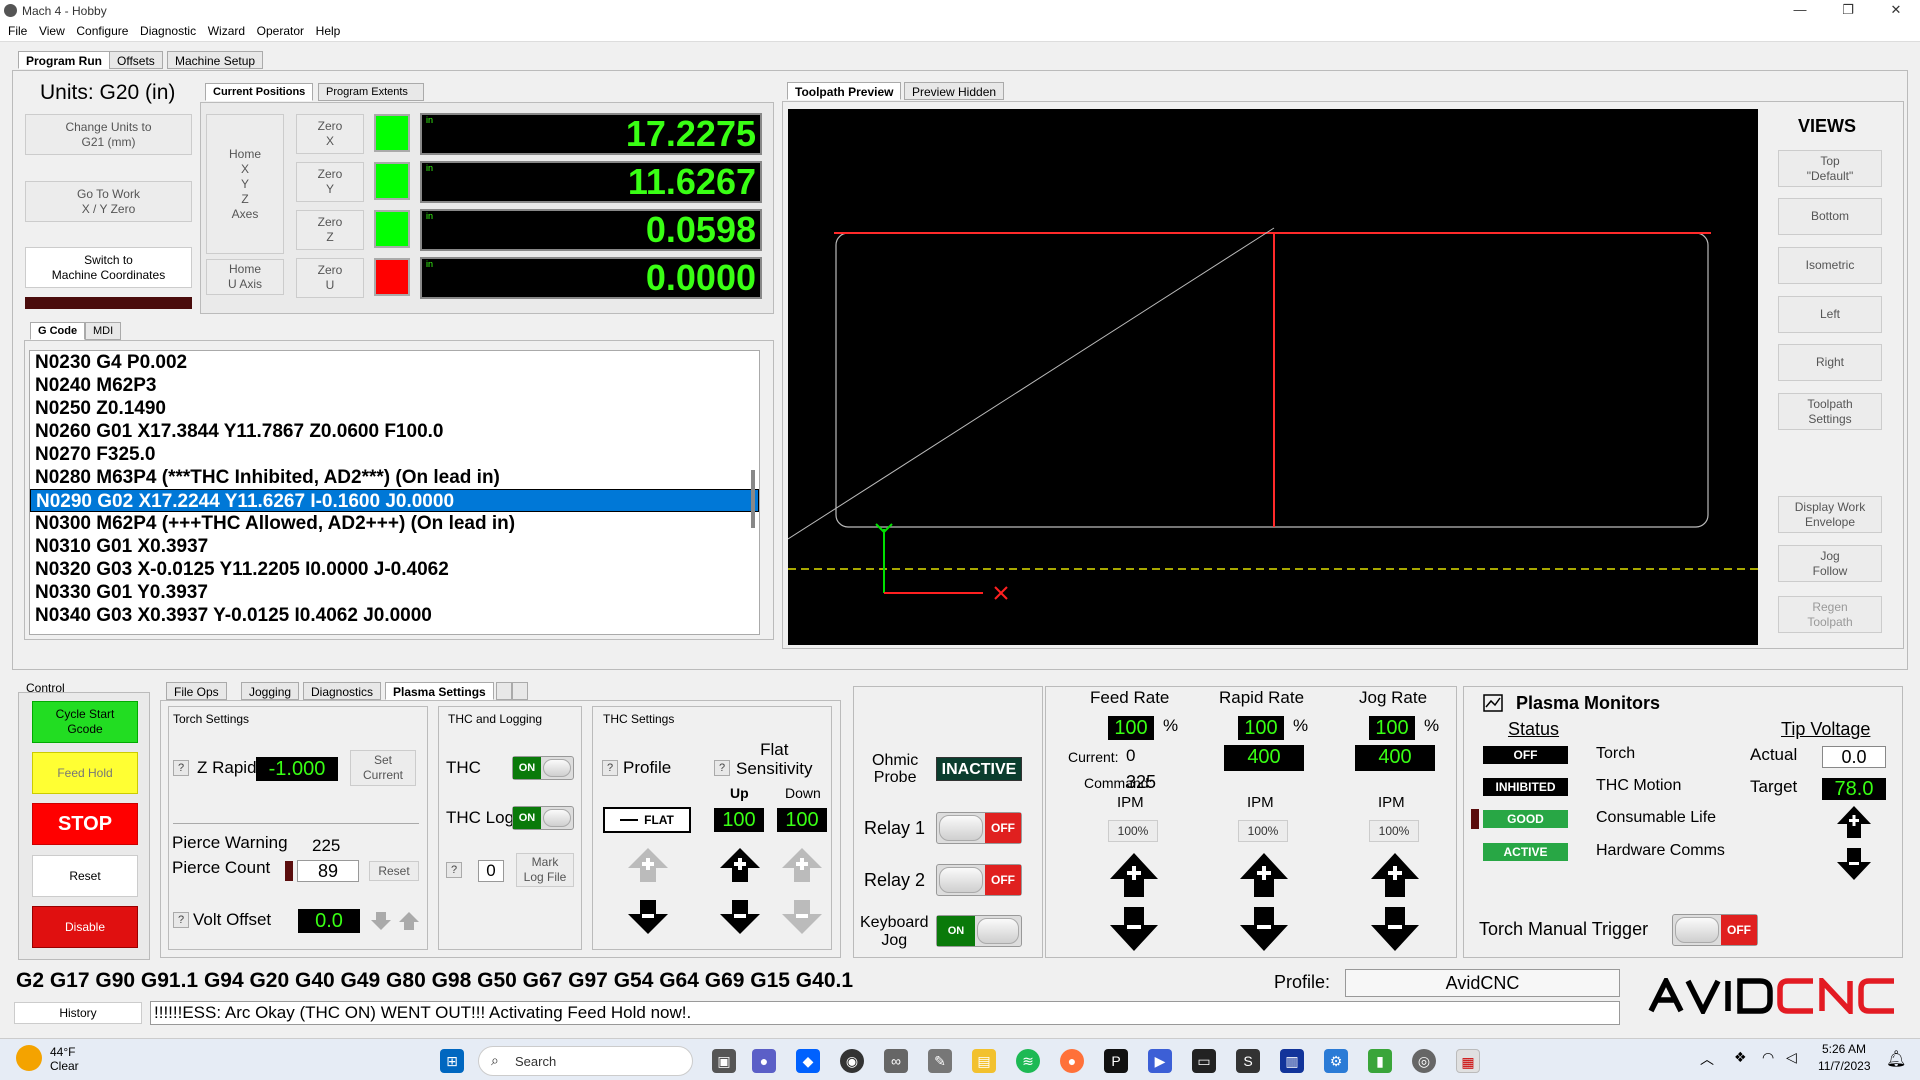 The height and width of the screenshot is (1080, 1920). Describe the element at coordinates (979, 828) in the screenshot. I see `relay1-toggle: OFF` at that location.